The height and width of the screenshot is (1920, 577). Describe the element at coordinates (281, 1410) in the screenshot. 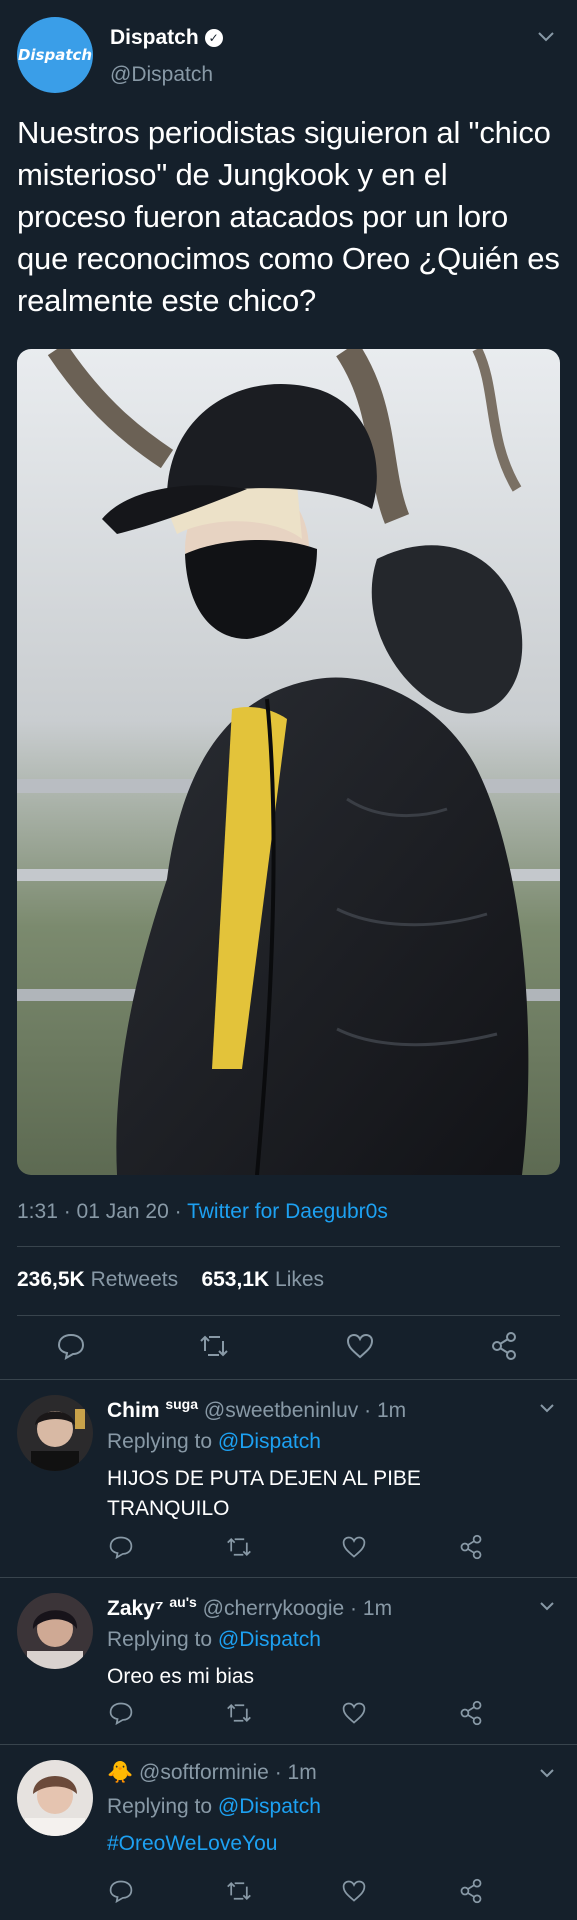

I see `reply-author-handle: @sweetbeninluv` at that location.